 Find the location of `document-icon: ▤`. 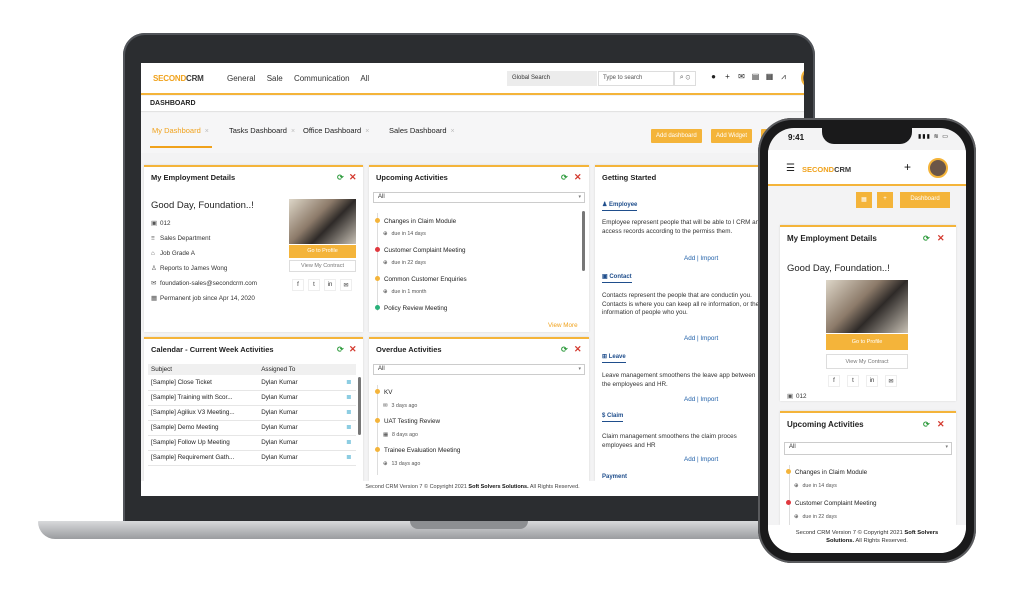

document-icon: ▤ is located at coordinates (755, 78).